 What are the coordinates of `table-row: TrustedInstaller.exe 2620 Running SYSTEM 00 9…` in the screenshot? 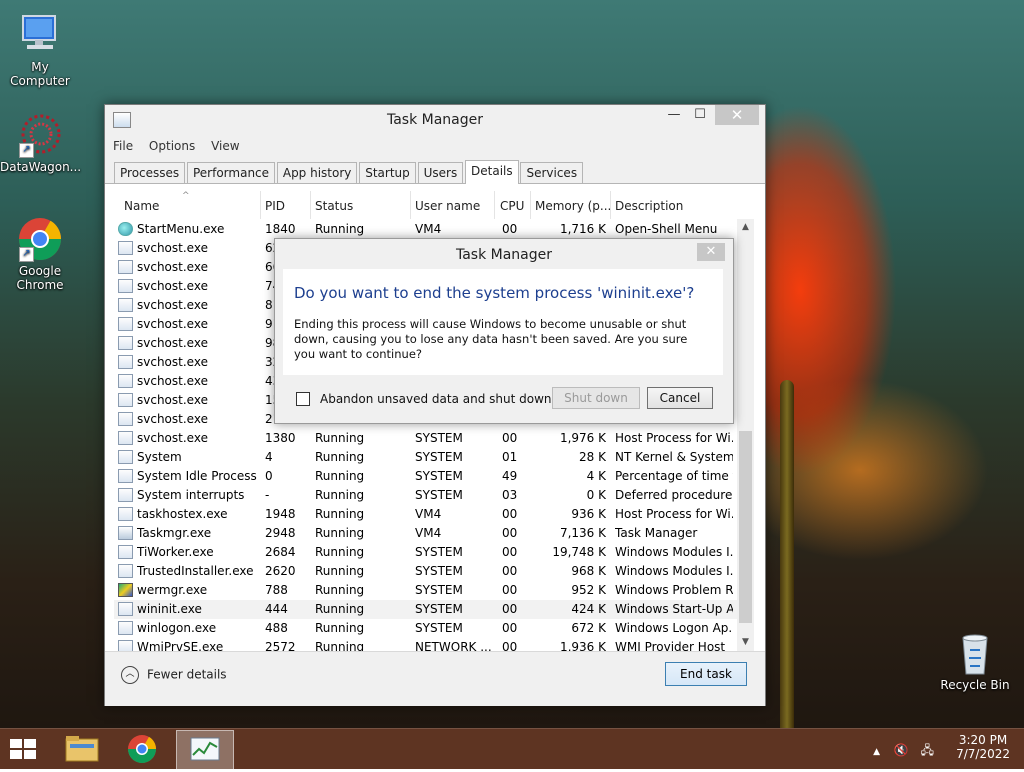 It's located at (434, 571).